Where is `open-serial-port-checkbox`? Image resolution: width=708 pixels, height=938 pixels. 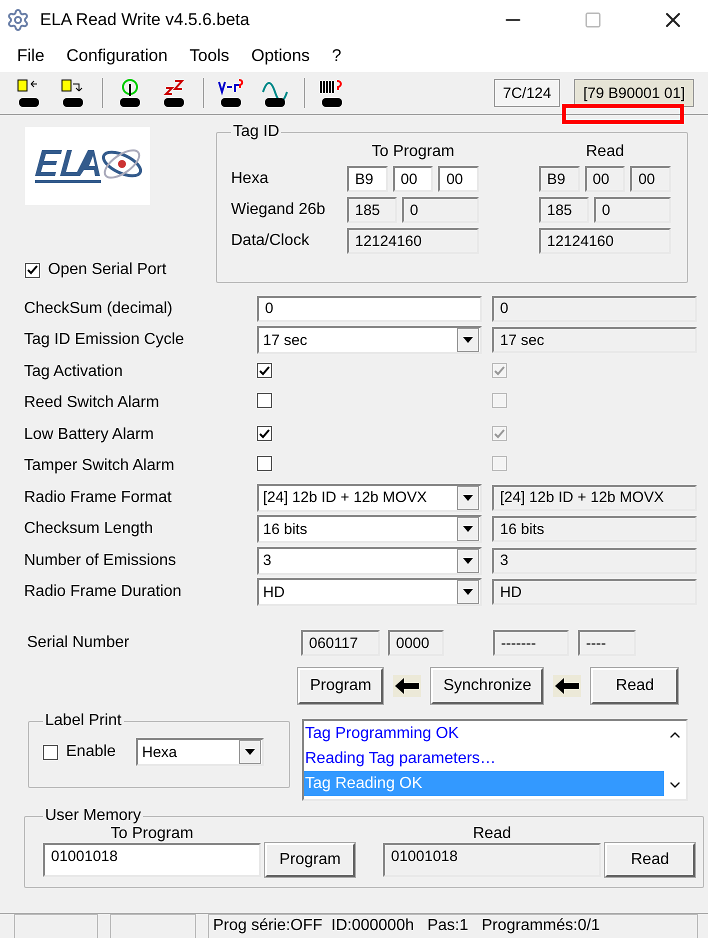 open-serial-port-checkbox is located at coordinates (32, 270).